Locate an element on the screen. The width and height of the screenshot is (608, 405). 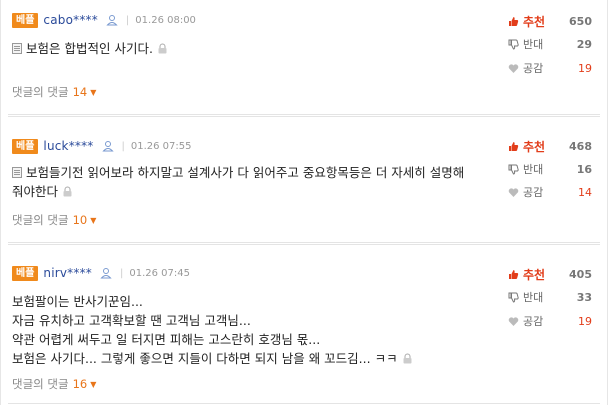
reply-toggle: 댓글의 댓글 10 ▼ is located at coordinates (54, 220).